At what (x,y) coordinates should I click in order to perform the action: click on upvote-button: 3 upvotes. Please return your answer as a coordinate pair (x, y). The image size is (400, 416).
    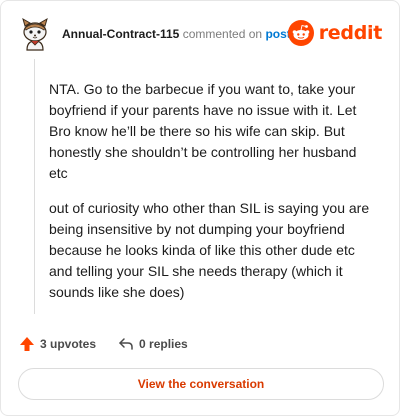
    Looking at the image, I should click on (57, 344).